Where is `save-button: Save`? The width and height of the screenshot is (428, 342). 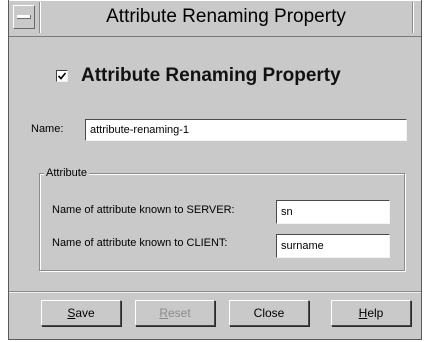
save-button: Save is located at coordinates (81, 313).